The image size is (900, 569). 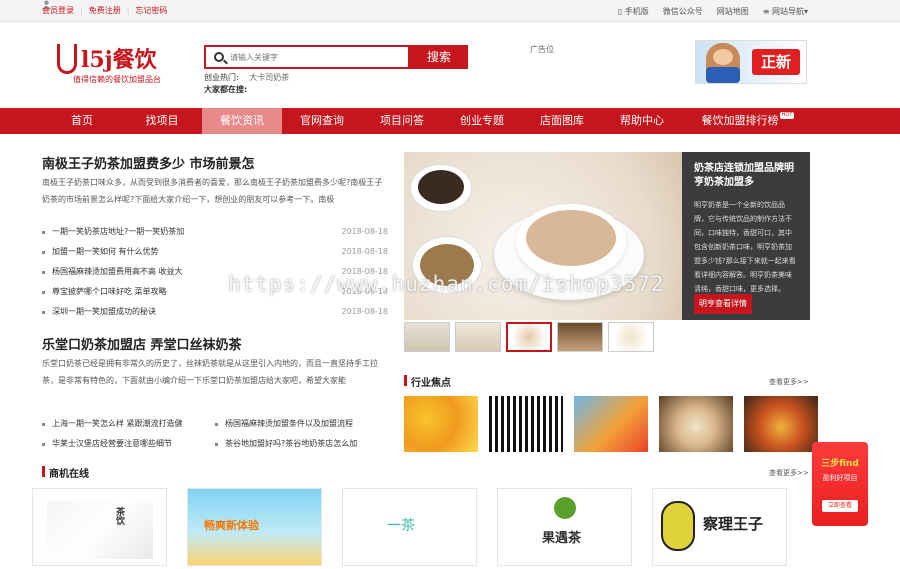 What do you see at coordinates (565, 508) in the screenshot?
I see `brand-logo-icon` at bounding box center [565, 508].